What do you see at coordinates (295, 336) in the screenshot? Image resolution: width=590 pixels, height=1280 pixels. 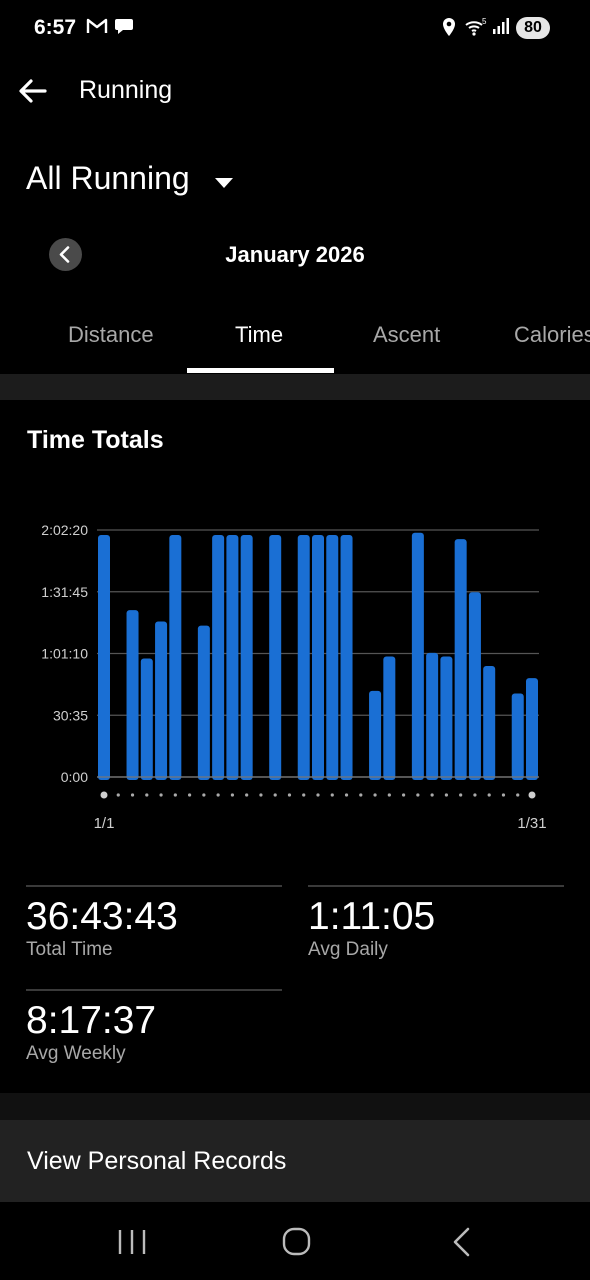 I see `metric-tabs: Distance Time Ascent Calories` at bounding box center [295, 336].